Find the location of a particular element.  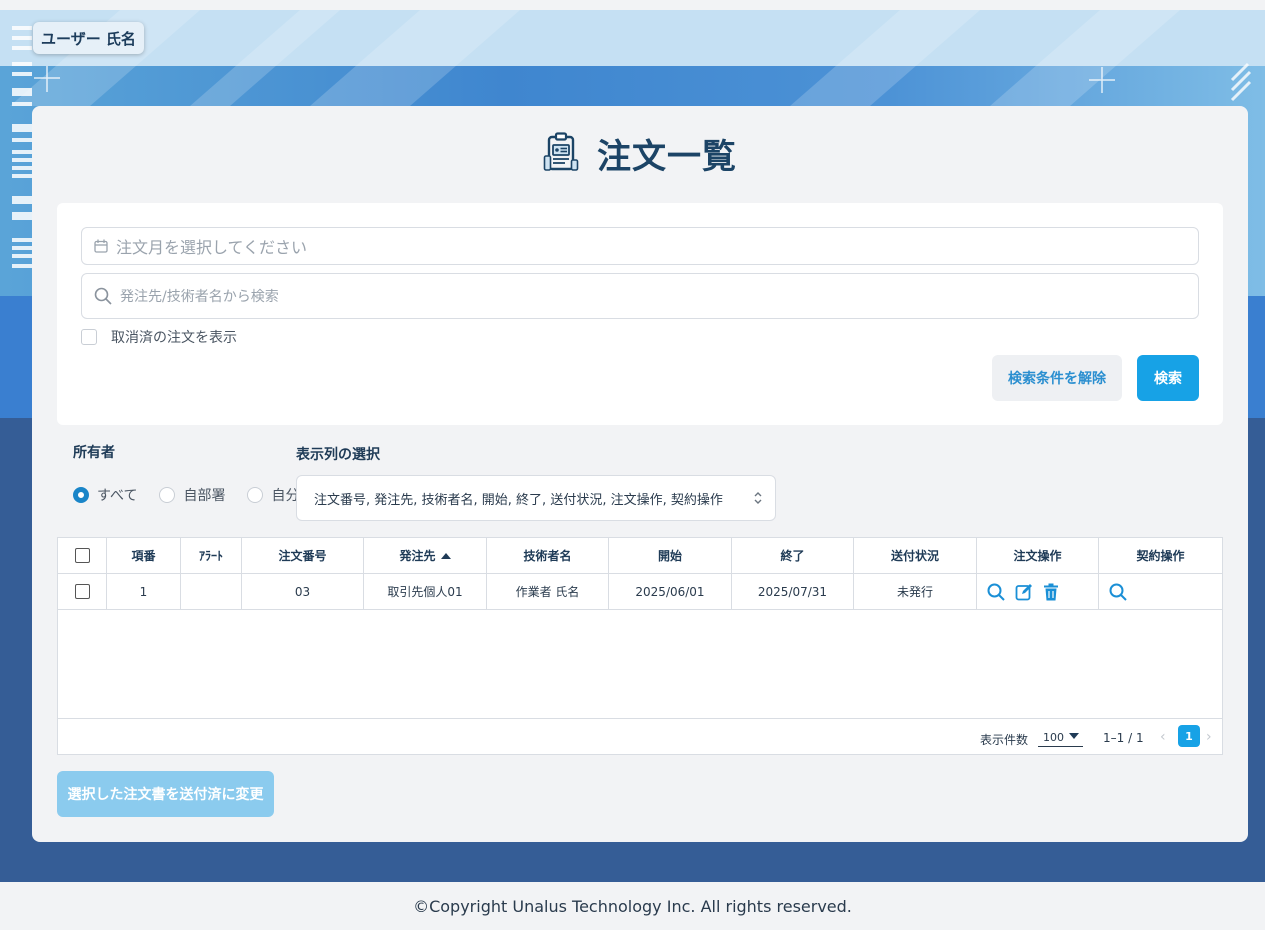

row-select-cell is located at coordinates (82, 591).